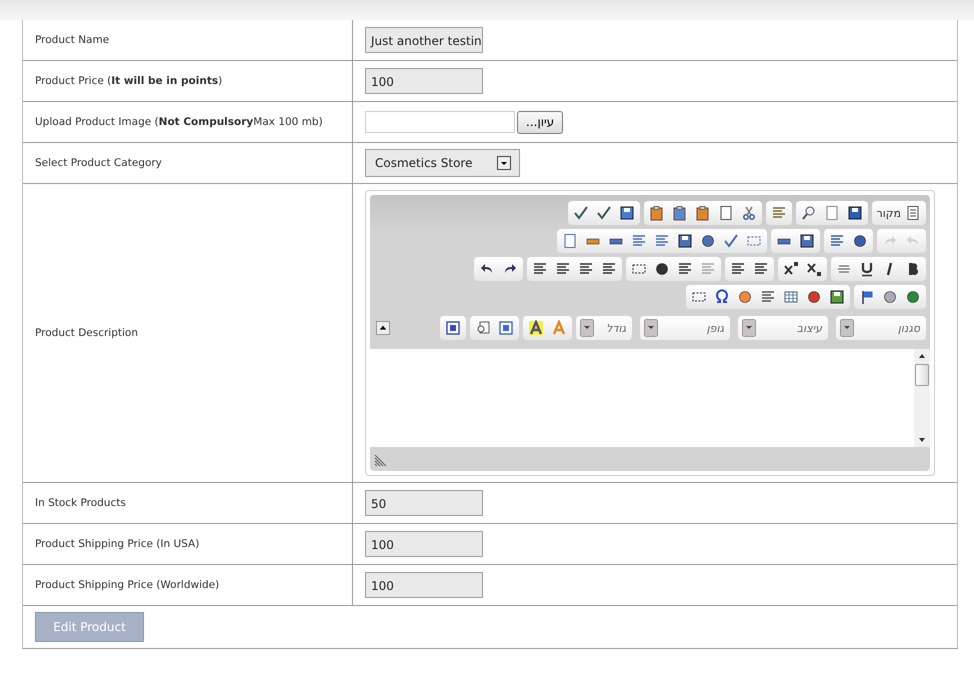 This screenshot has width=974, height=674. I want to click on subscript-icon, so click(814, 269).